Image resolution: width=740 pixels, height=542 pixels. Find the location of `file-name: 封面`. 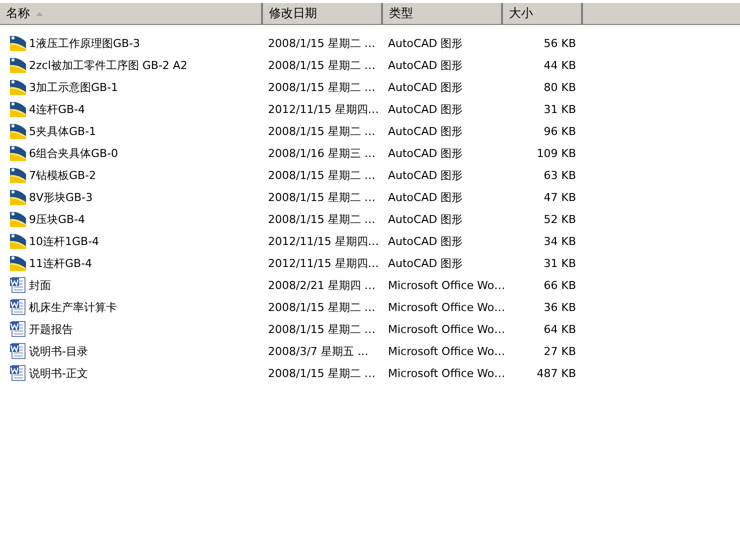

file-name: 封面 is located at coordinates (40, 285).